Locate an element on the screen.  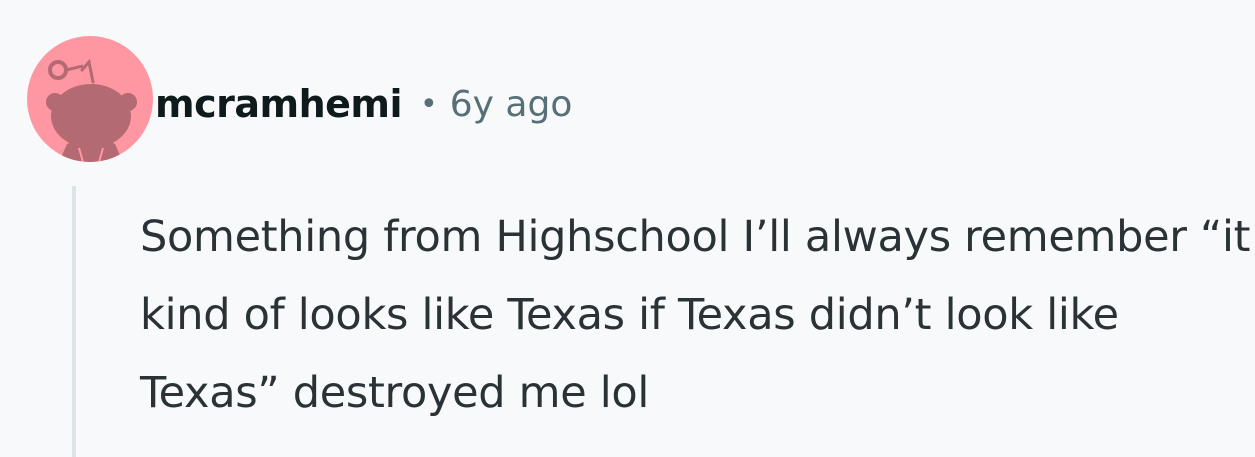
avatar is located at coordinates (90, 99).